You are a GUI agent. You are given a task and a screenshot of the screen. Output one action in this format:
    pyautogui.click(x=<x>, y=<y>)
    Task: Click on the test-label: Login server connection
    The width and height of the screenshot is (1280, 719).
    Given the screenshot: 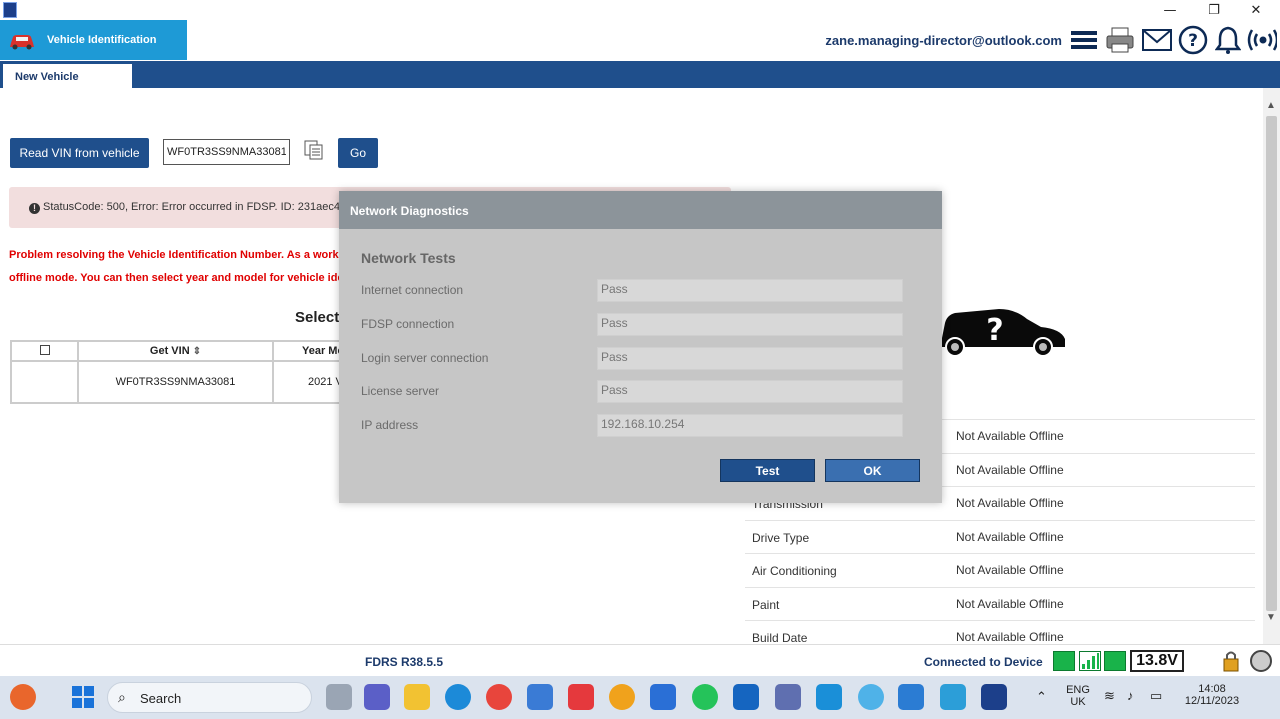 What is the action you would take?
    pyautogui.click(x=425, y=358)
    